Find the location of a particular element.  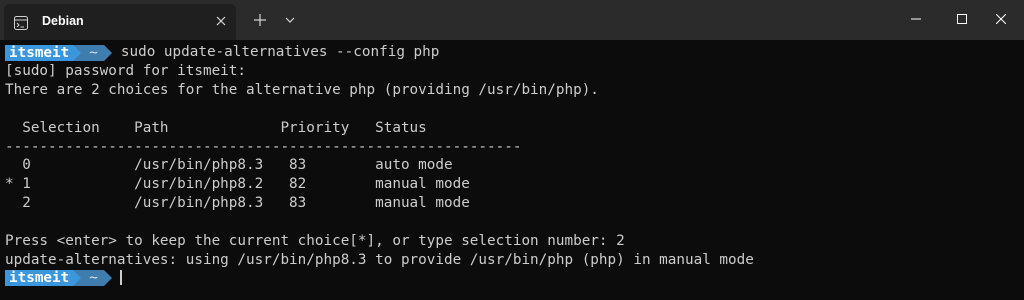

minimize-icon is located at coordinates (916, 19).